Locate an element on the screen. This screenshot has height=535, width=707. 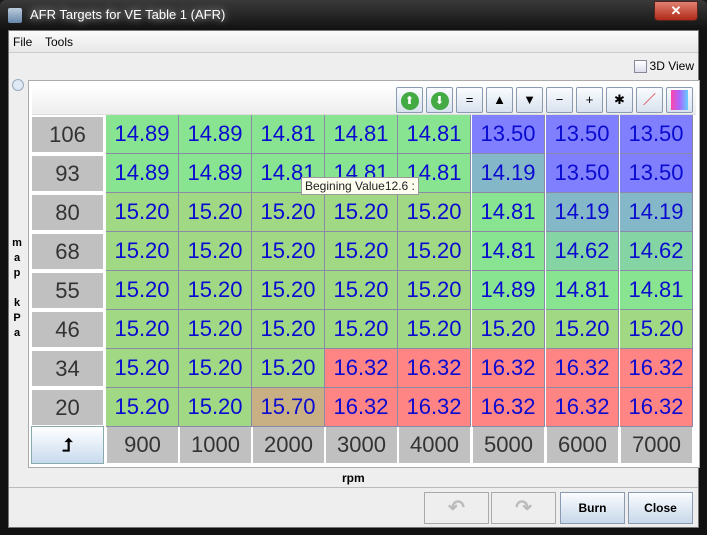
x-axis-value: 1000 is located at coordinates (215, 445).